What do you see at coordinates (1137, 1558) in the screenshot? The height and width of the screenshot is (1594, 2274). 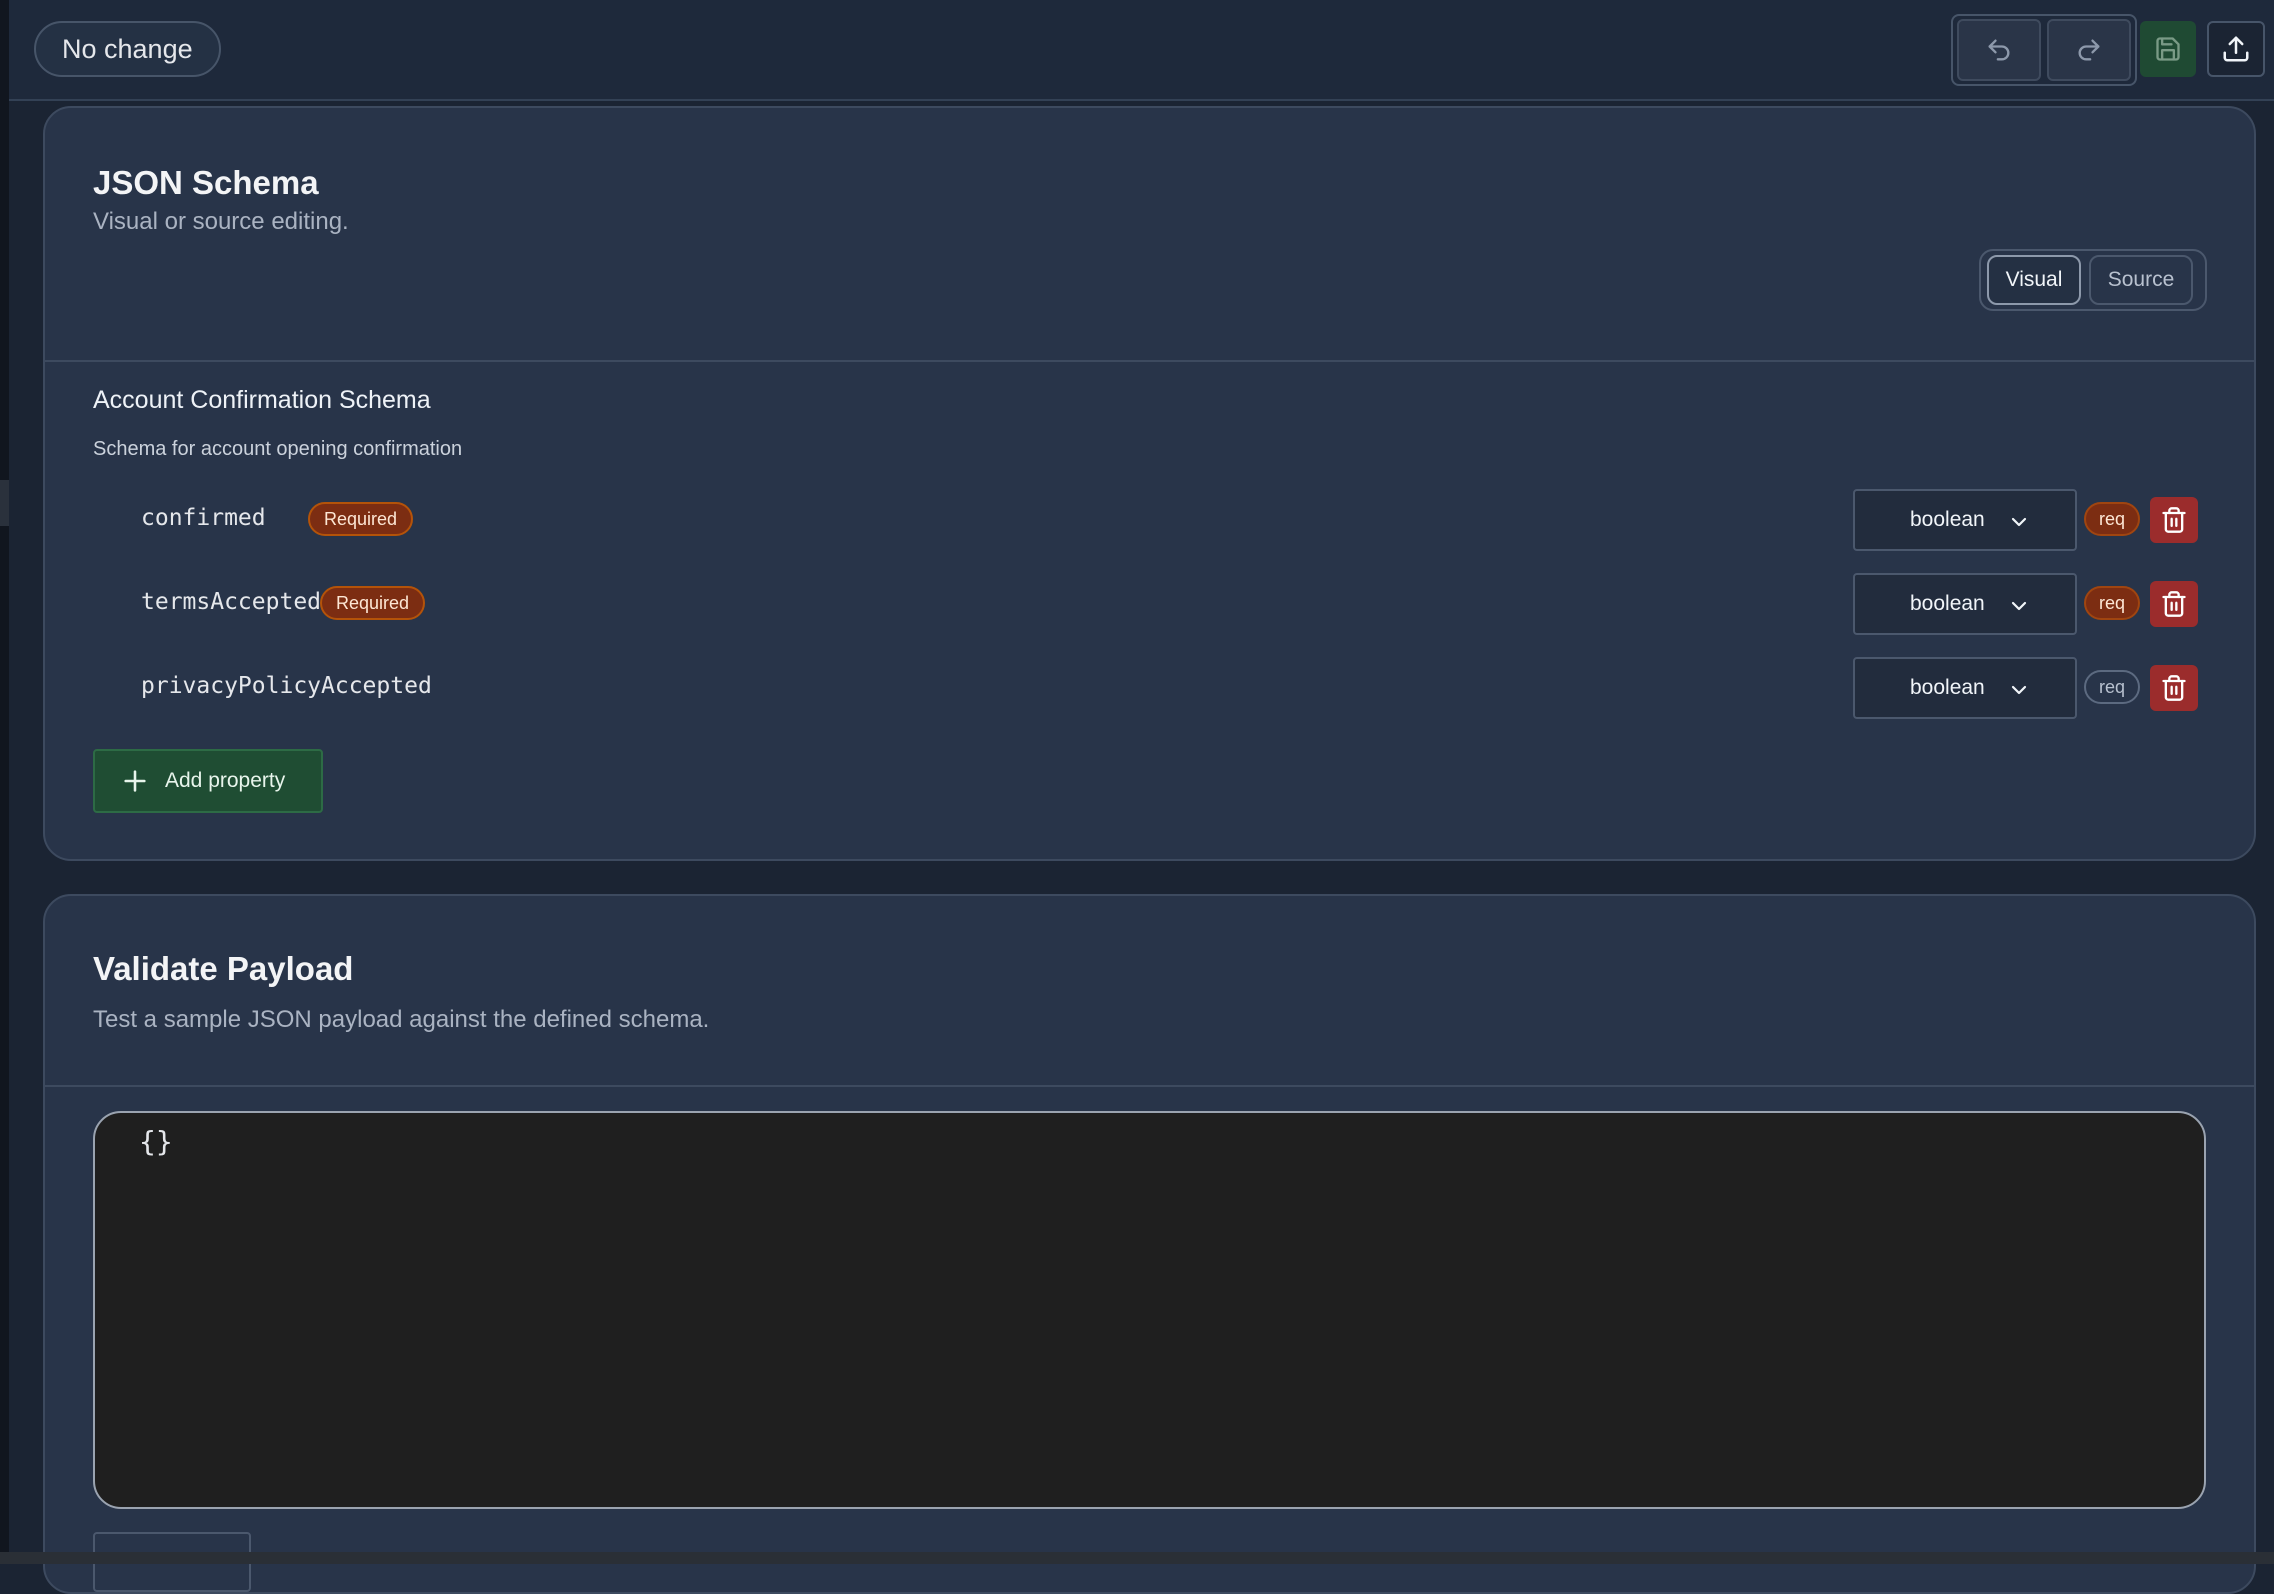 I see `bottom-edge-strip` at bounding box center [1137, 1558].